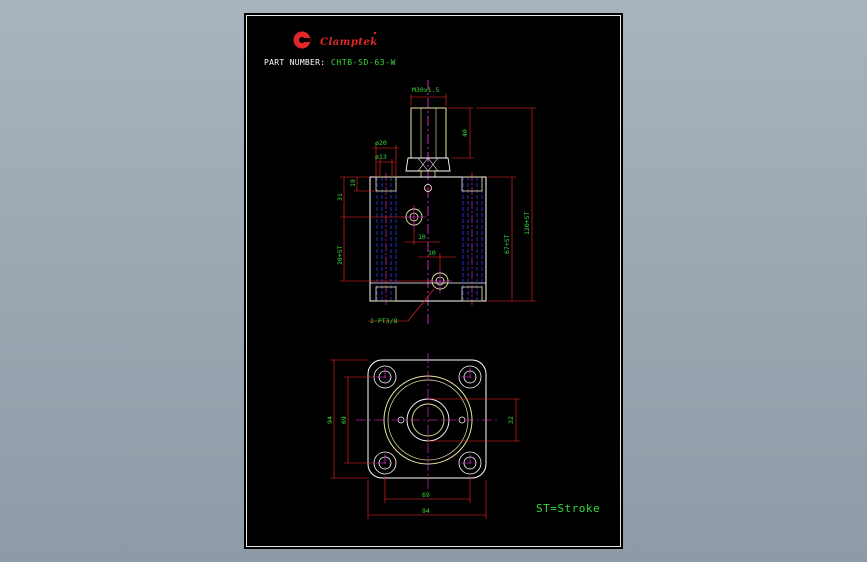  I want to click on brand-name: Clamptek, so click(349, 42).